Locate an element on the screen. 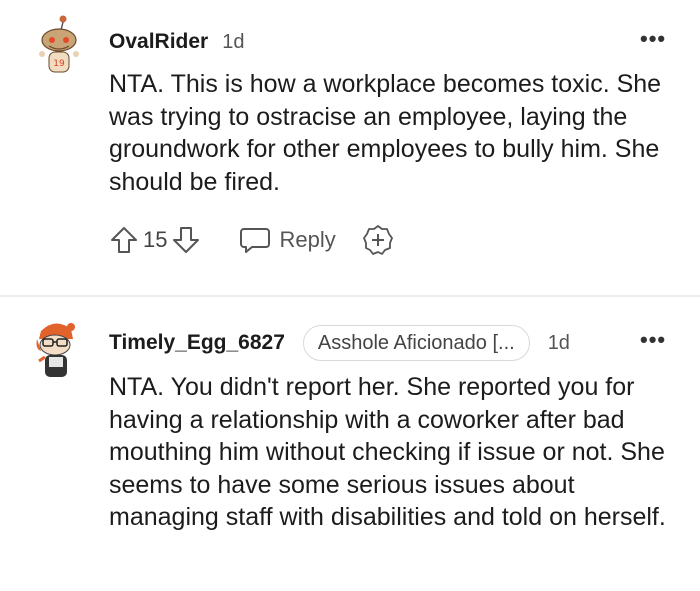  user-avatar: 19 is located at coordinates (60, 46).